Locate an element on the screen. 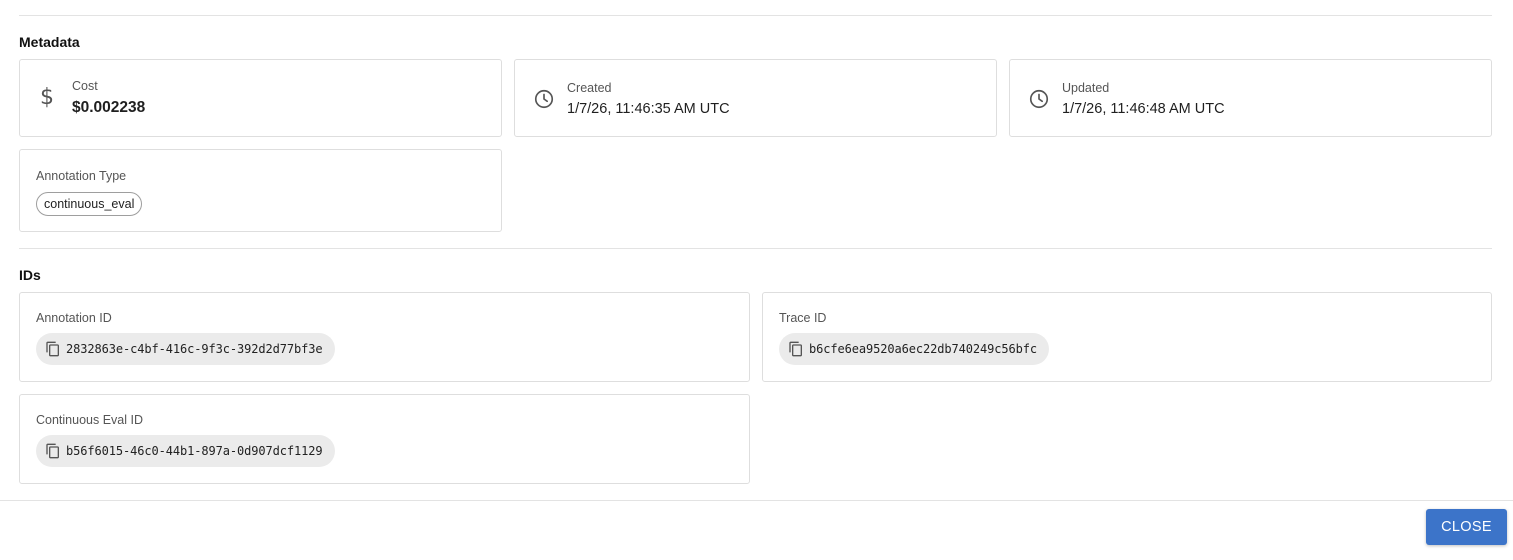 The height and width of the screenshot is (560, 1513). annotation-id-chip: 2832863e-c4bf-416c-9f3c-392d2d77bf3e is located at coordinates (185, 349).